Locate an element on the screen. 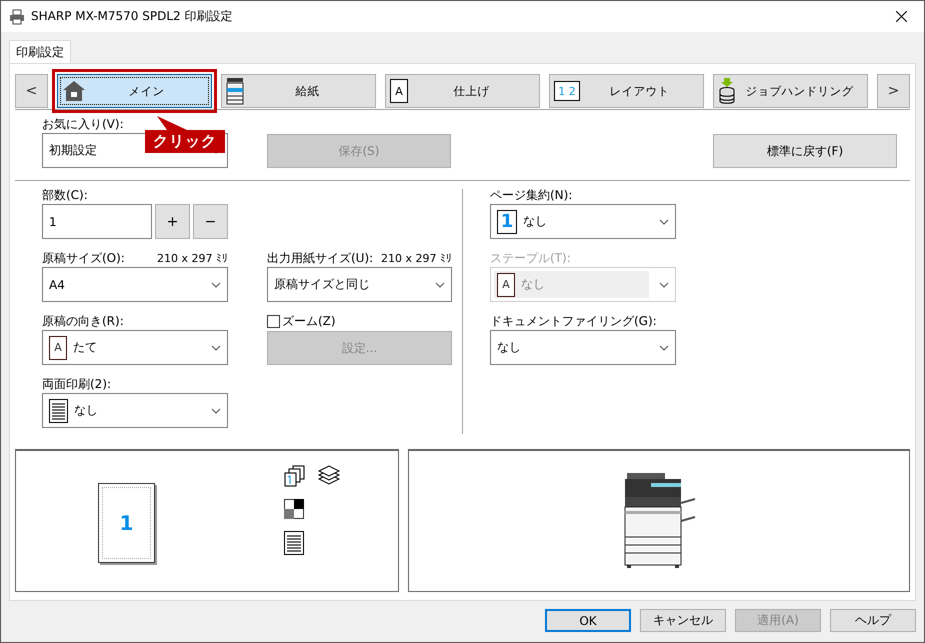  field-label: ステープル(T): is located at coordinates (531, 258).